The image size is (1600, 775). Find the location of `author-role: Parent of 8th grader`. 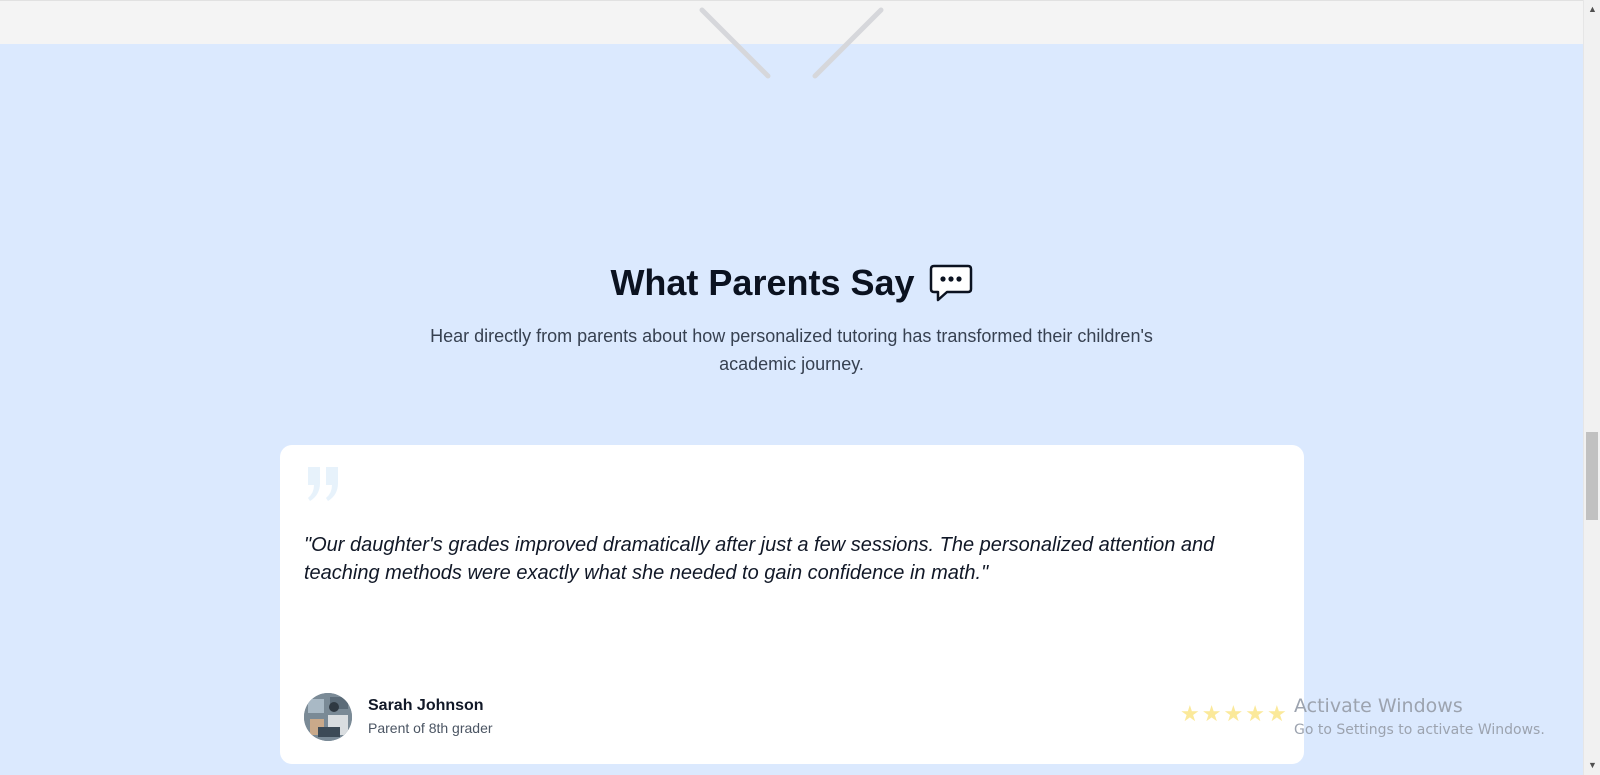

author-role: Parent of 8th grader is located at coordinates (430, 728).